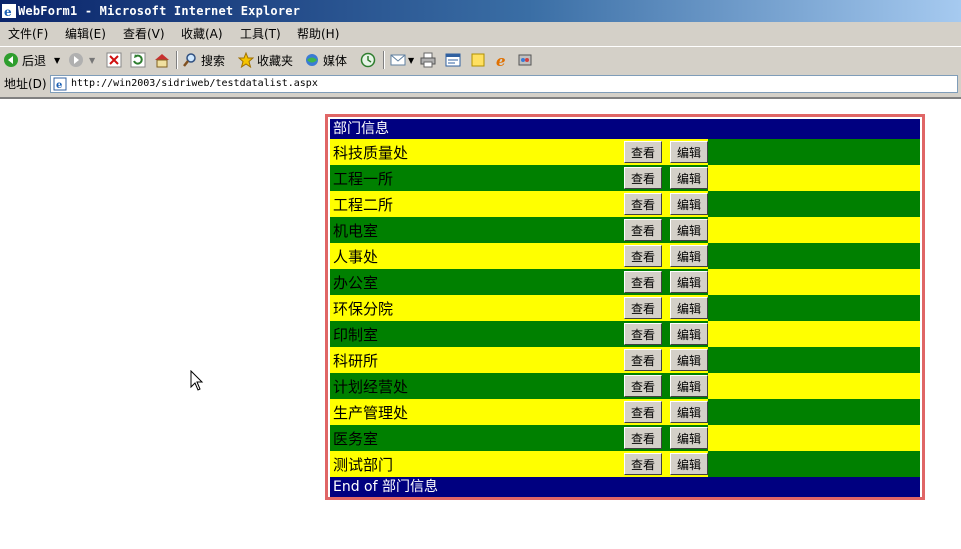  I want to click on back-dropdown-icon: ▼, so click(57, 60).